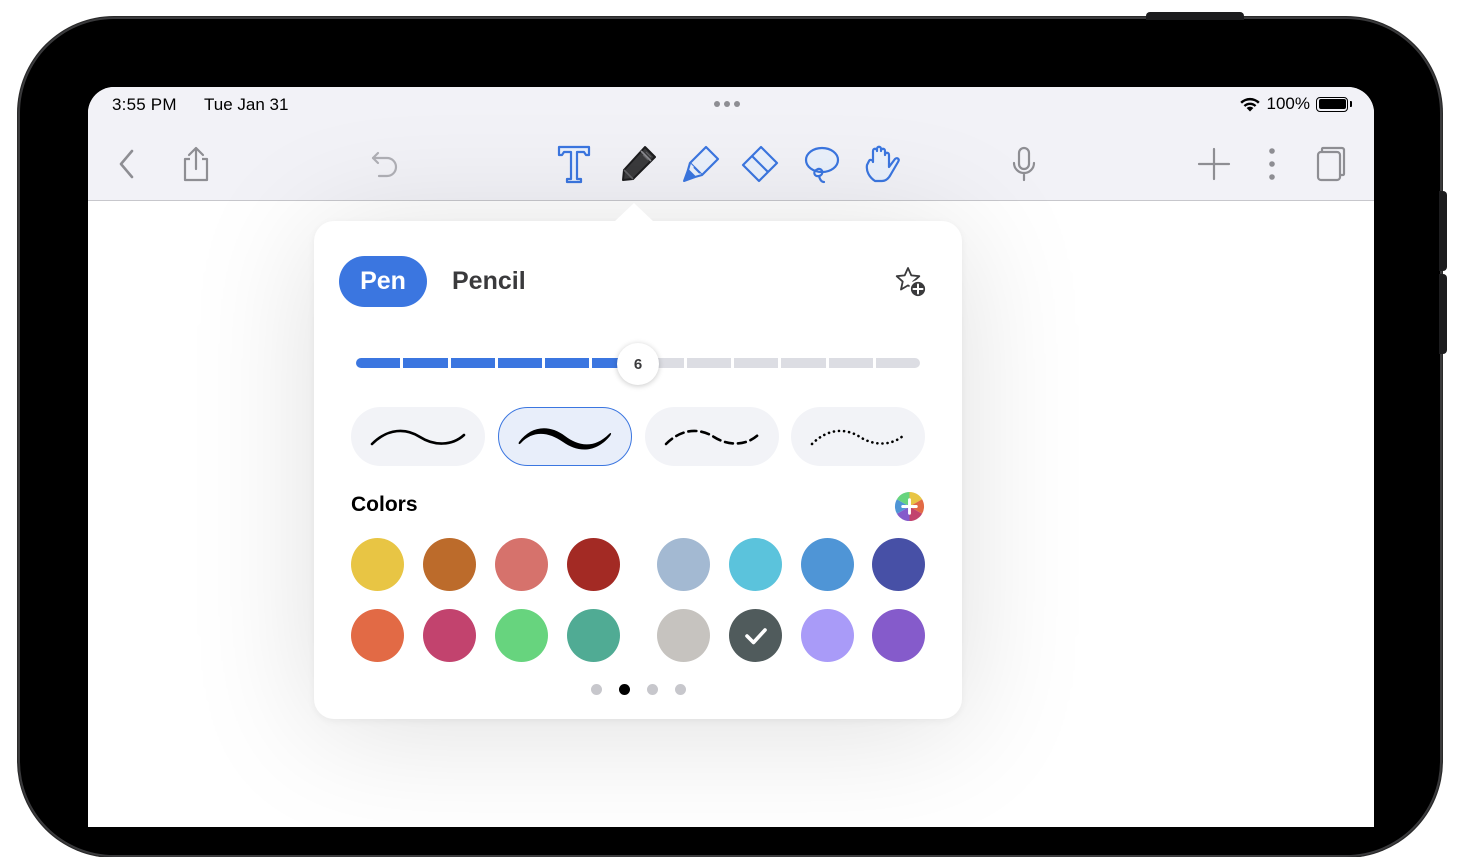 This screenshot has width=1460, height=857. I want to click on add-button, so click(1214, 163).